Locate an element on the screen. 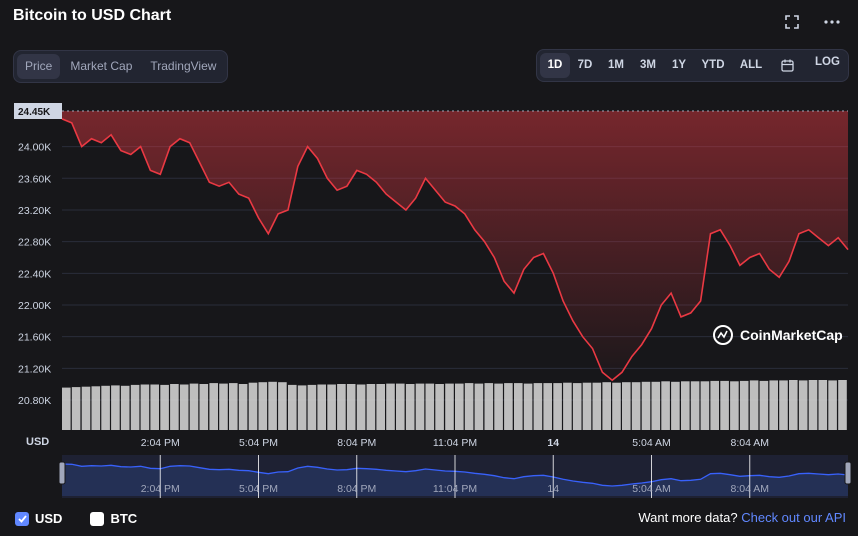 This screenshot has height=536, width=858. x-tick-label: 8:04 PM is located at coordinates (356, 443).